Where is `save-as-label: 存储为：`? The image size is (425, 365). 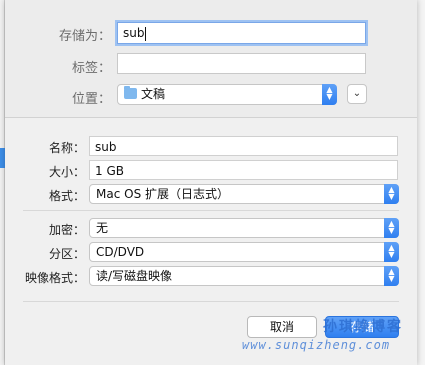
save-as-label: 存储为： is located at coordinates (84, 36).